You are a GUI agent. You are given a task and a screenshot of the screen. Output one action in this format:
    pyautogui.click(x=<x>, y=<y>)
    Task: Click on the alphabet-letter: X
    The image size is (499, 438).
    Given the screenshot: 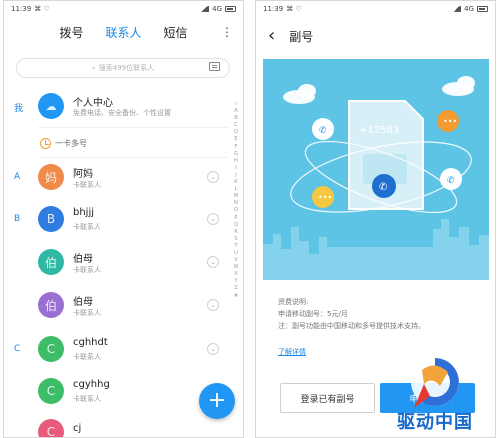 What is the action you would take?
    pyautogui.click(x=236, y=274)
    